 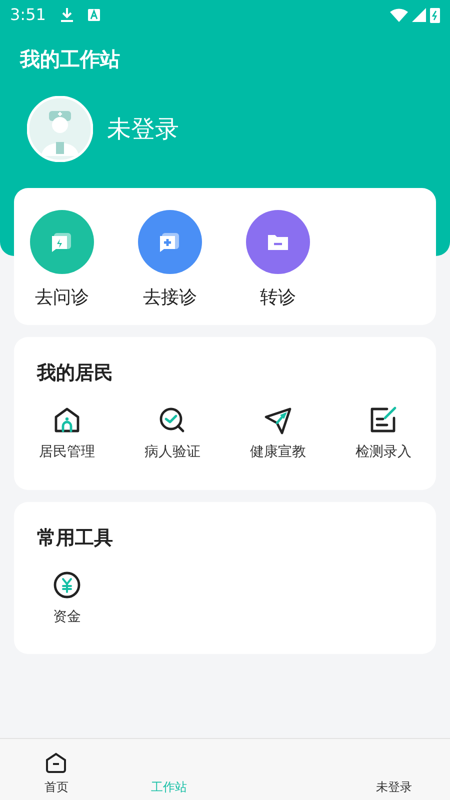 What do you see at coordinates (75, 373) in the screenshot?
I see `section-title: 我的居民` at bounding box center [75, 373].